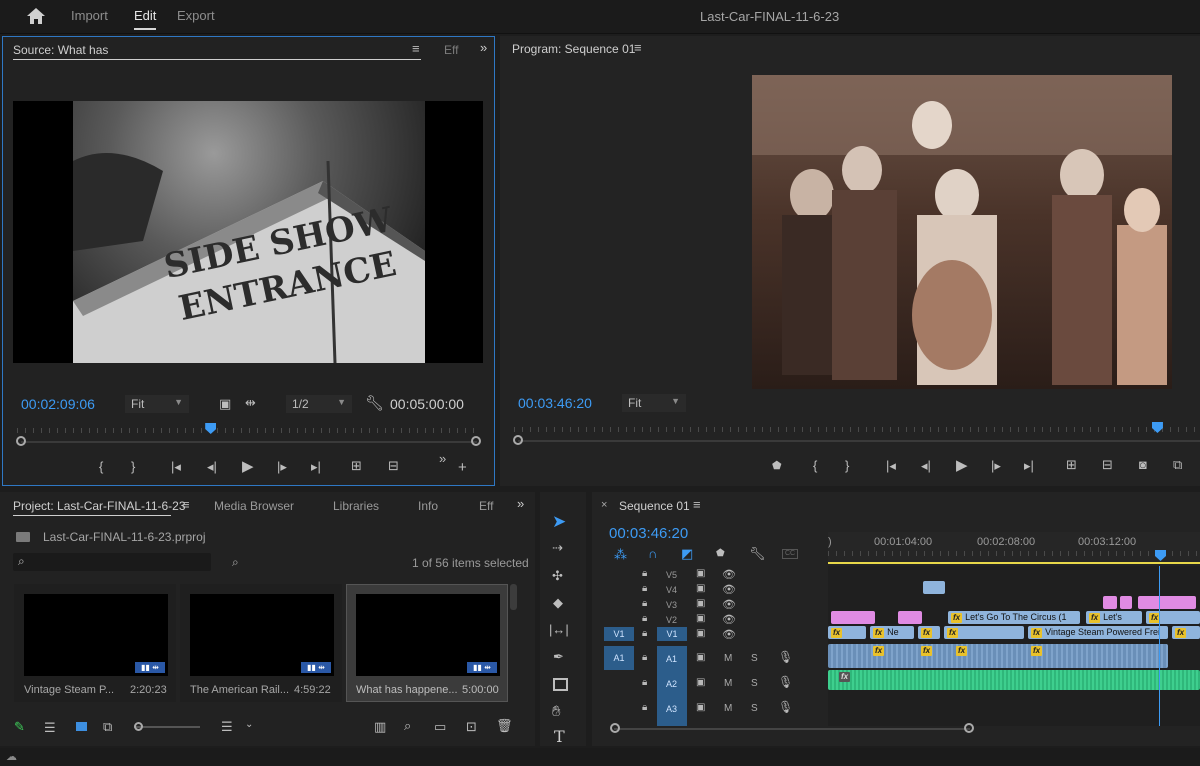  I want to click on overwrite-icon: ⊟, so click(393, 466).